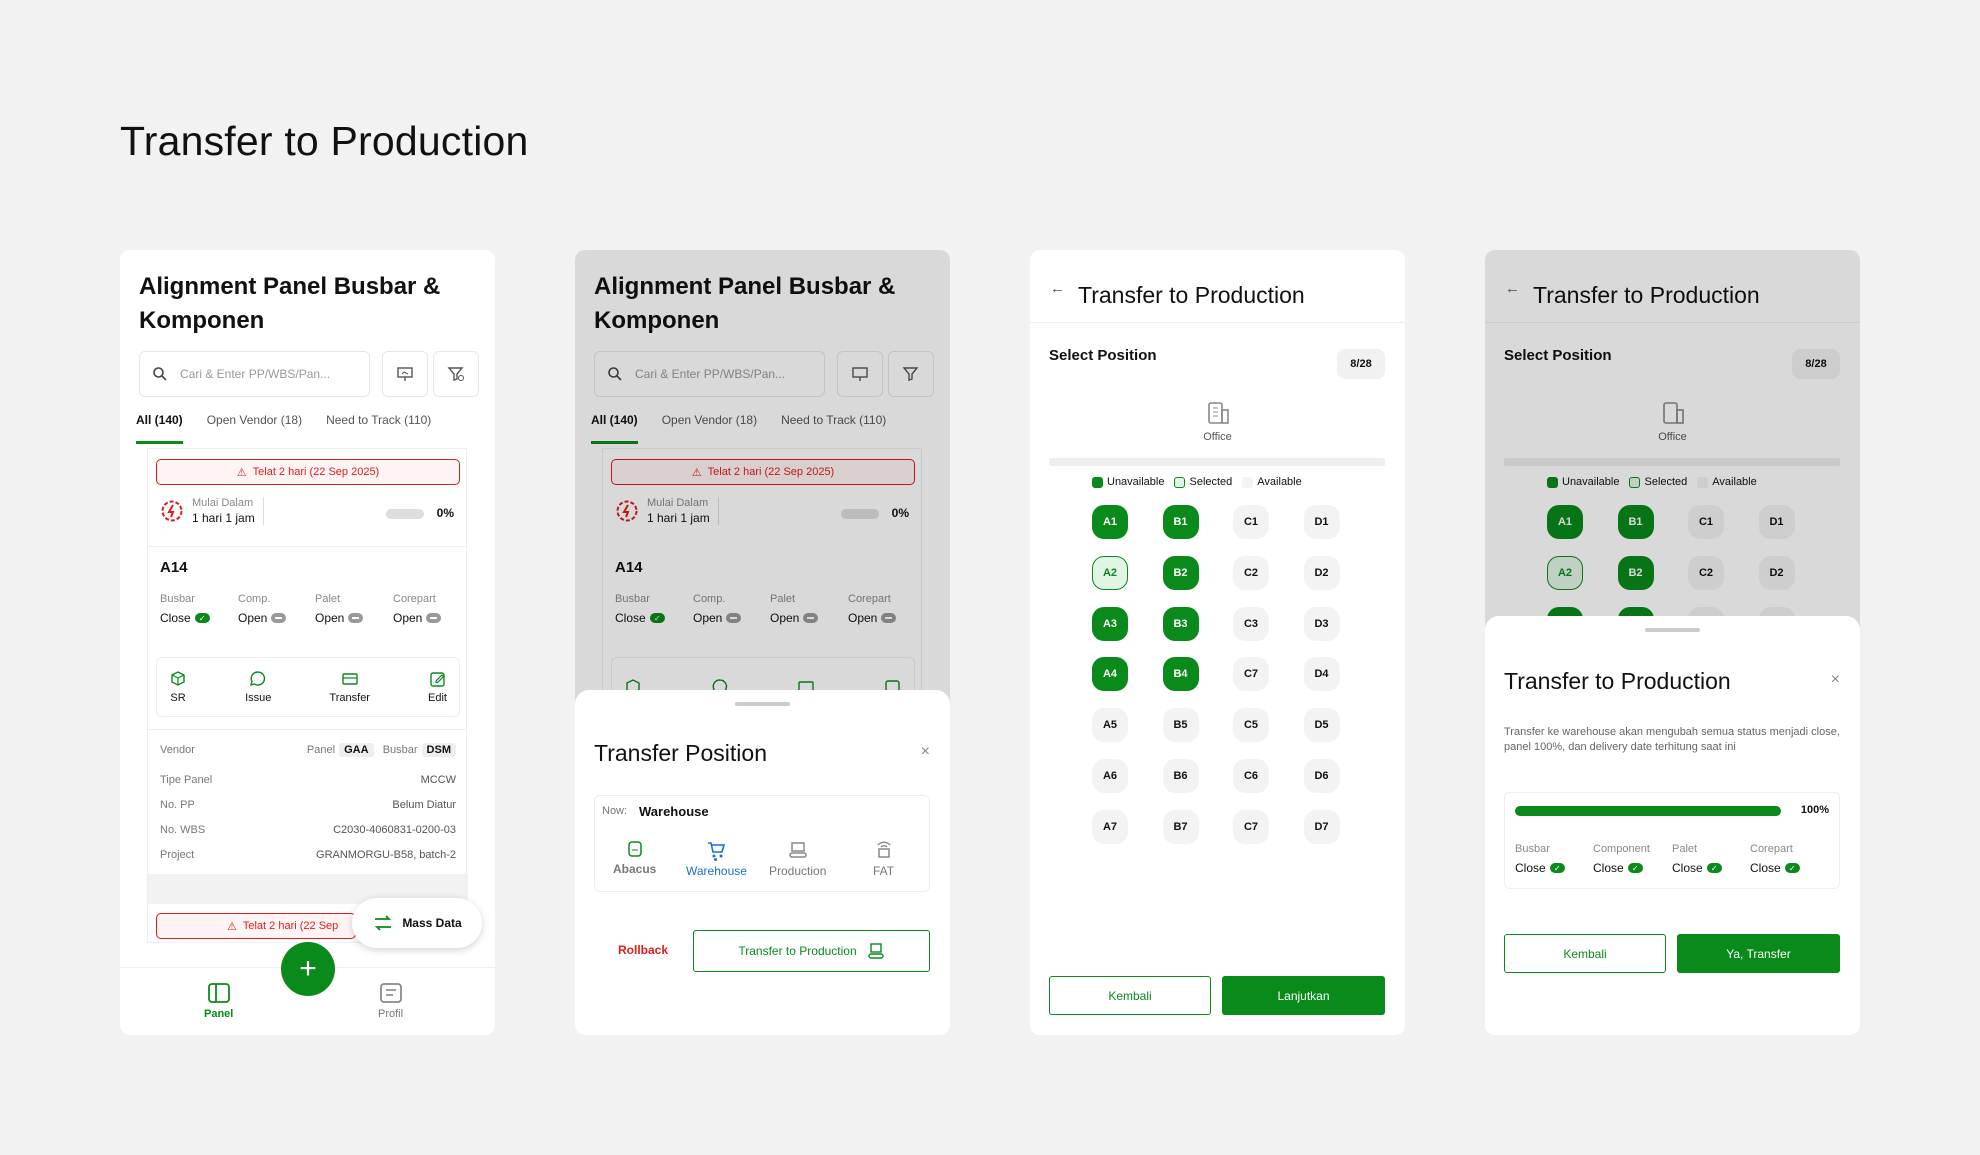  What do you see at coordinates (1251, 623) in the screenshot?
I see `seat-c3: C3` at bounding box center [1251, 623].